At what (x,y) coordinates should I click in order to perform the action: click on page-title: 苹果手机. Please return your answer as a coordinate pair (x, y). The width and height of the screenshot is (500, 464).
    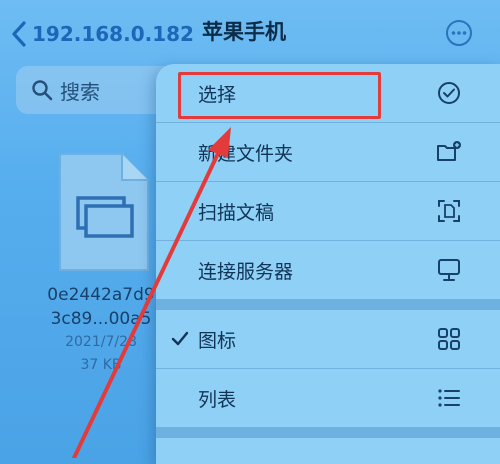
    Looking at the image, I should click on (244, 32).